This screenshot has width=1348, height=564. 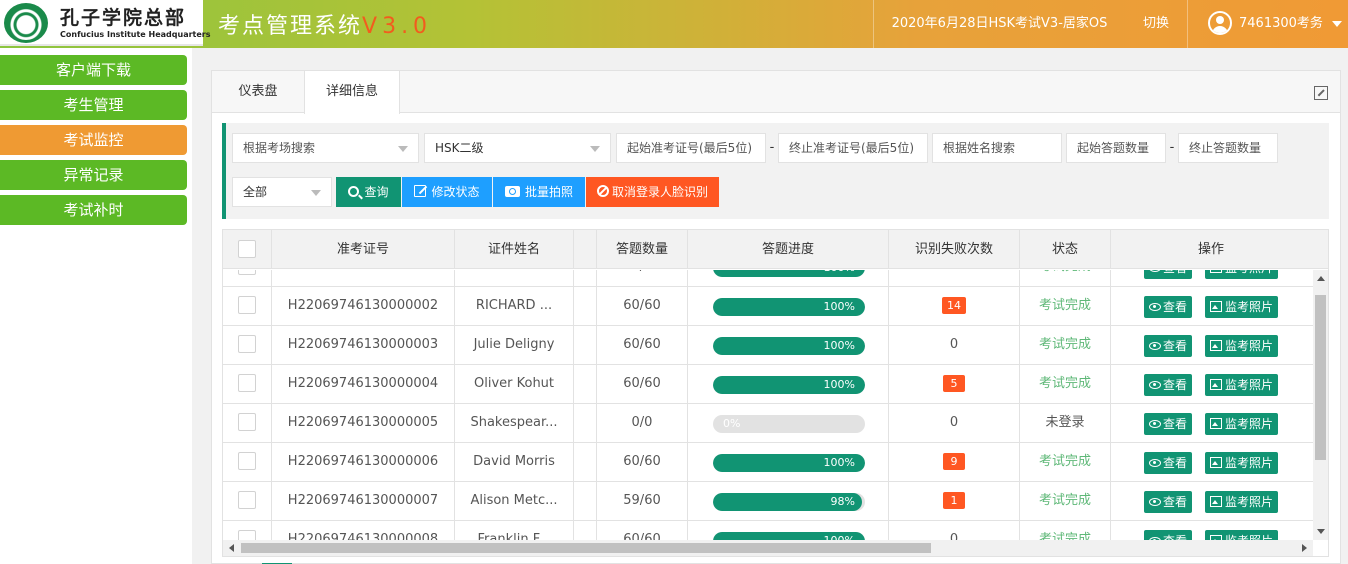 What do you see at coordinates (642, 249) in the screenshot?
I see `column-answer-count: 答题数量` at bounding box center [642, 249].